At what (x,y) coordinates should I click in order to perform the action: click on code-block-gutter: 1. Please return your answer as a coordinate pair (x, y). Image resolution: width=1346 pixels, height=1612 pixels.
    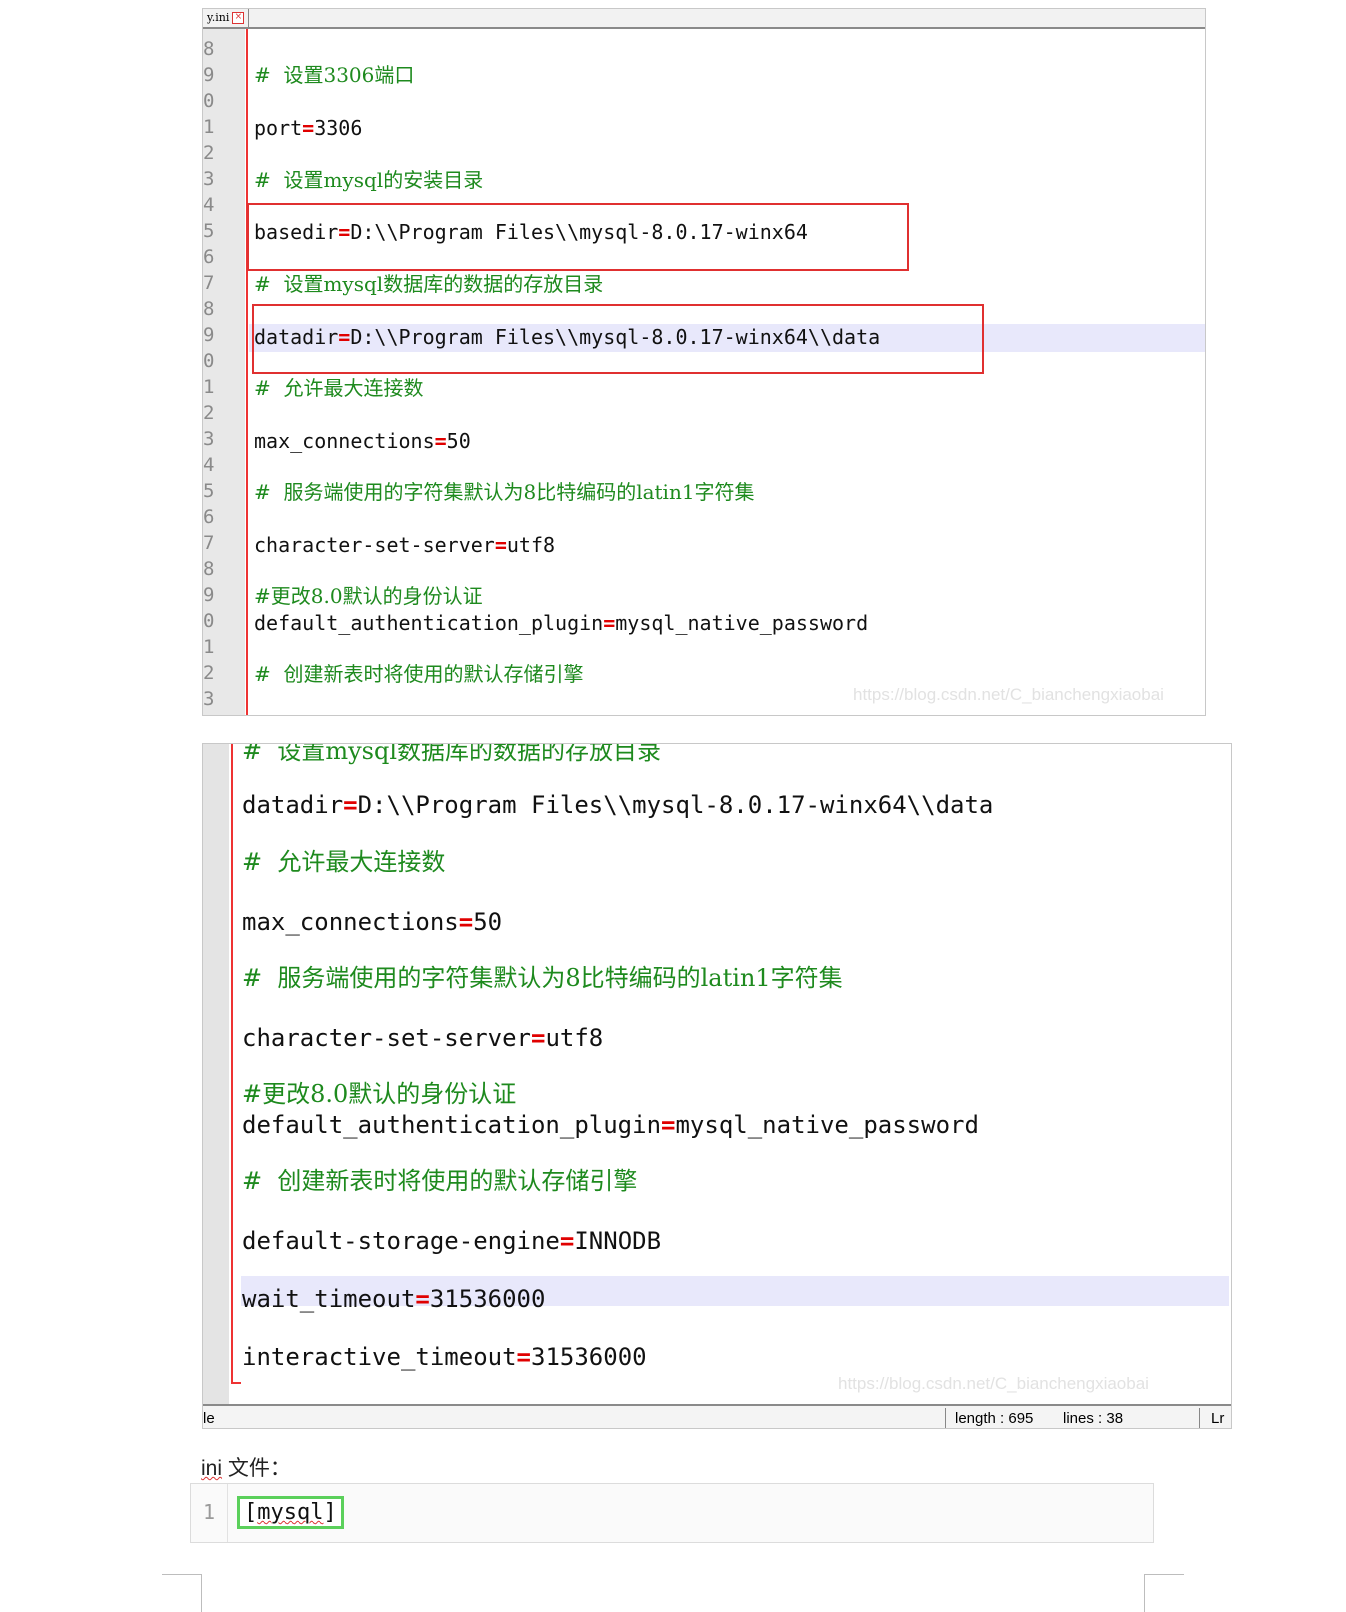
    Looking at the image, I should click on (209, 1513).